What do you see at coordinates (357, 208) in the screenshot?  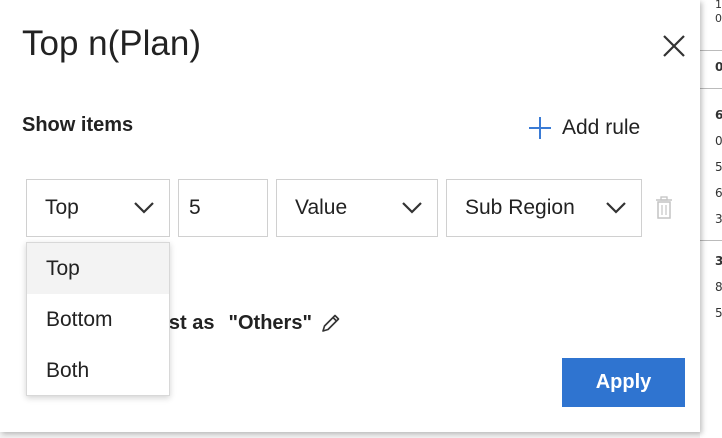 I see `by-select: Value` at bounding box center [357, 208].